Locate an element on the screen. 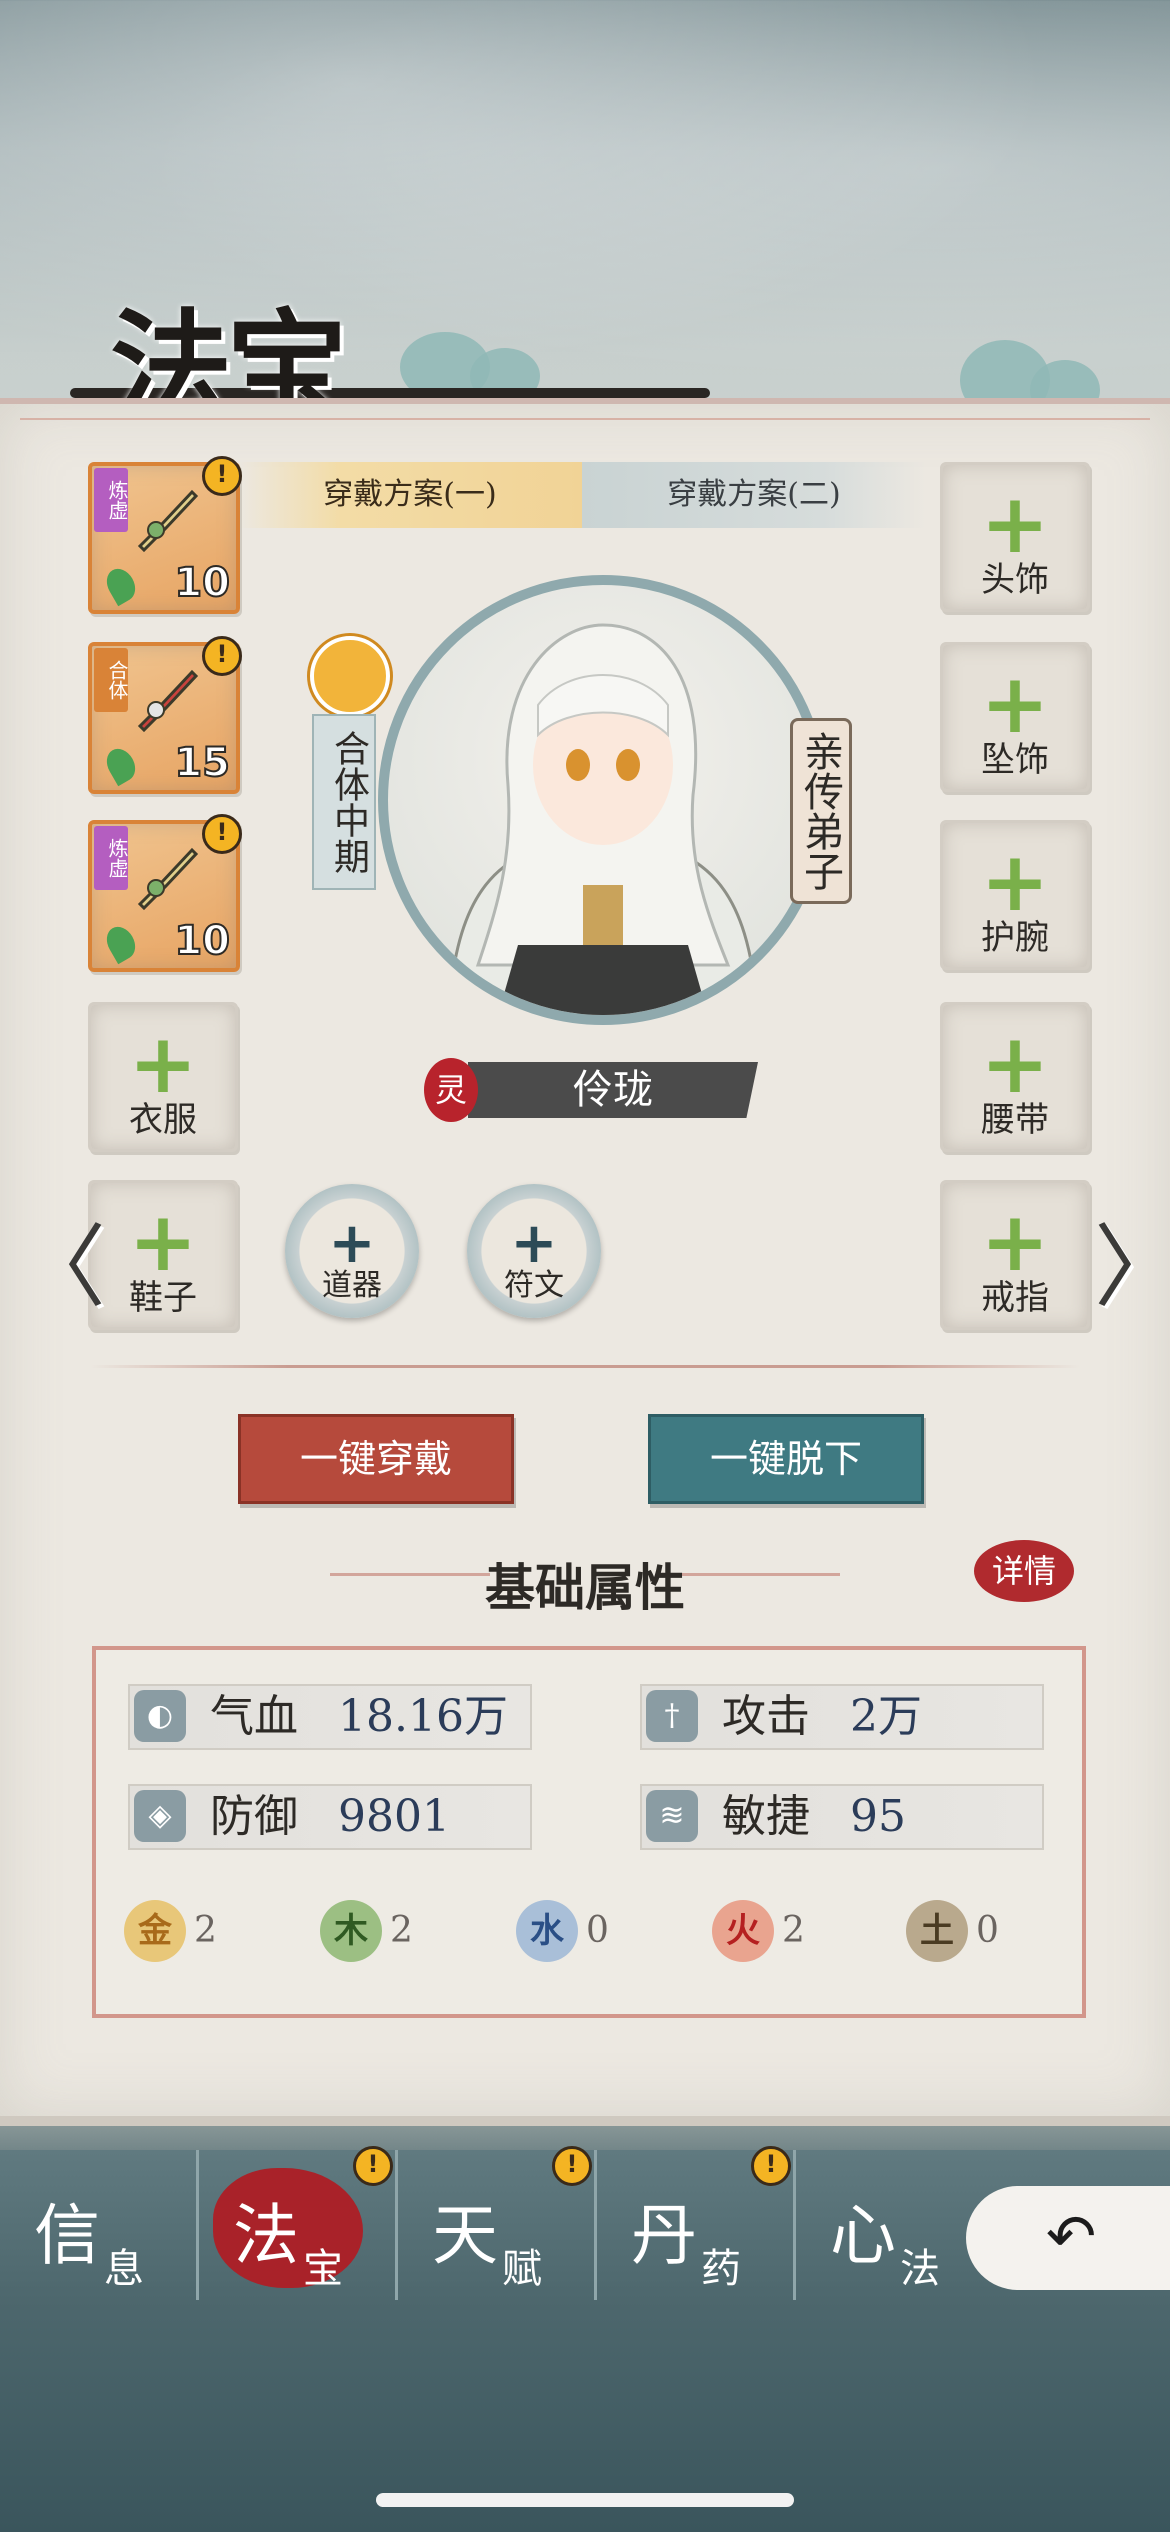 This screenshot has height=2532, width=1170. element-wood: 木2 is located at coordinates (366, 1931).